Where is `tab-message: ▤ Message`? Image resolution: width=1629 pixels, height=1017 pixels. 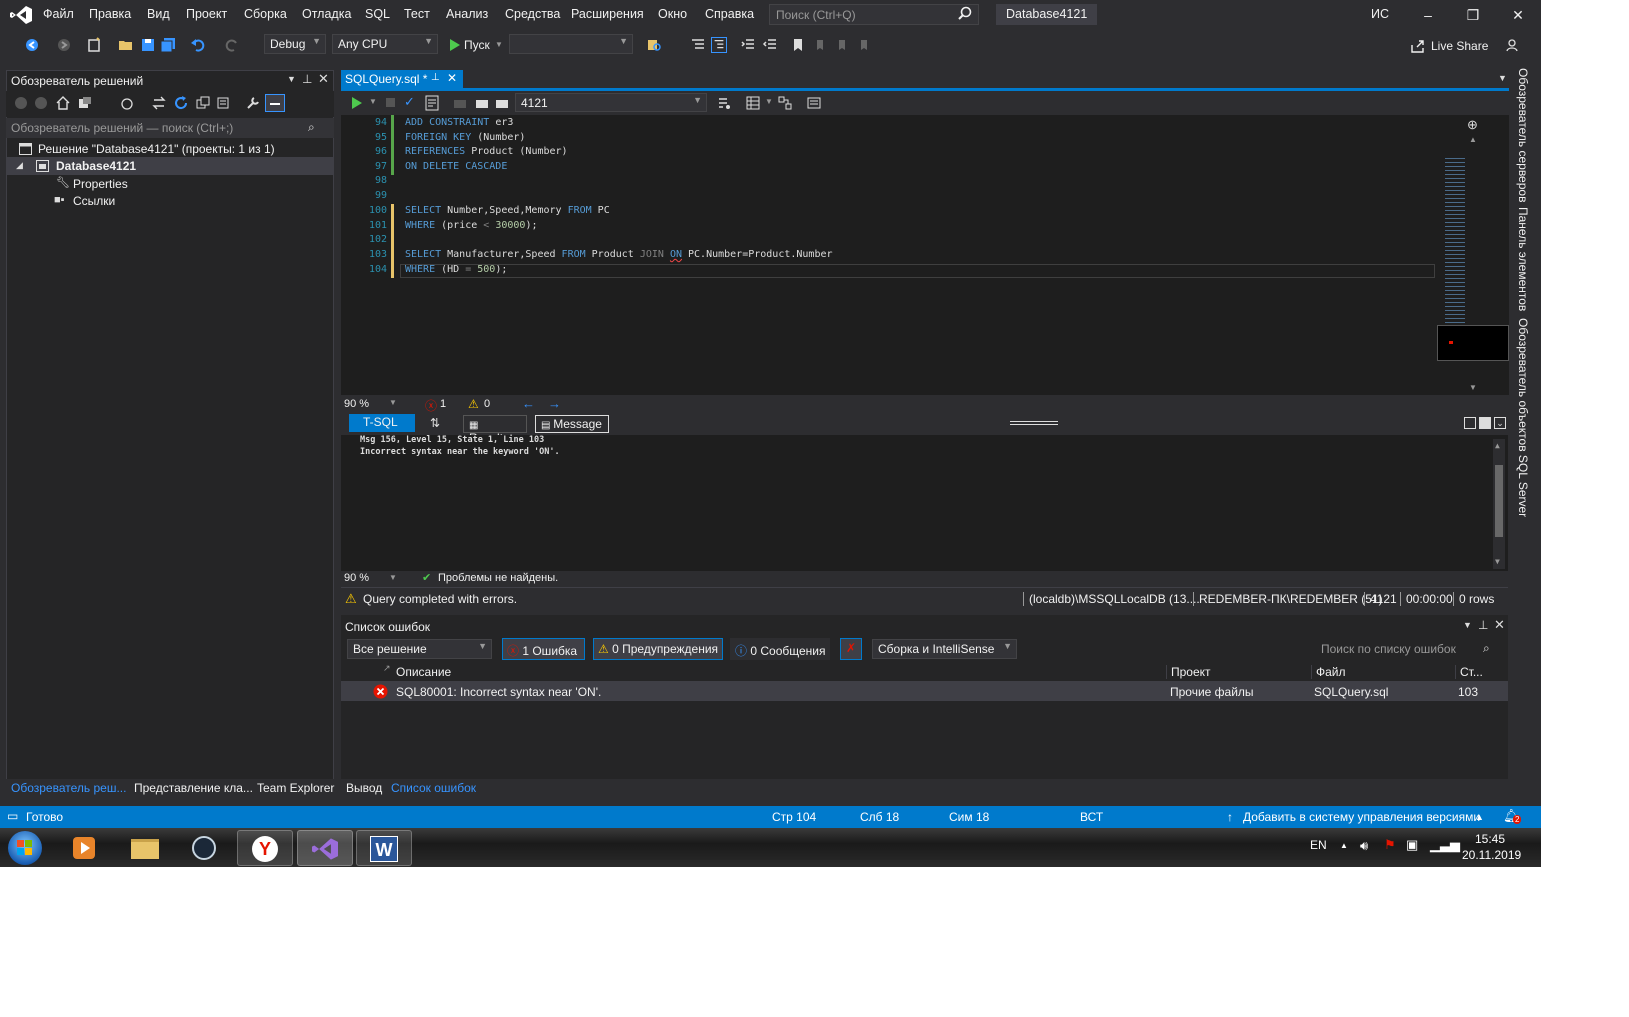 tab-message: ▤ Message is located at coordinates (572, 424).